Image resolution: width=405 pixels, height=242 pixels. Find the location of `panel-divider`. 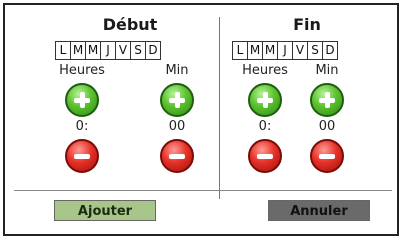

panel-divider is located at coordinates (219, 108).